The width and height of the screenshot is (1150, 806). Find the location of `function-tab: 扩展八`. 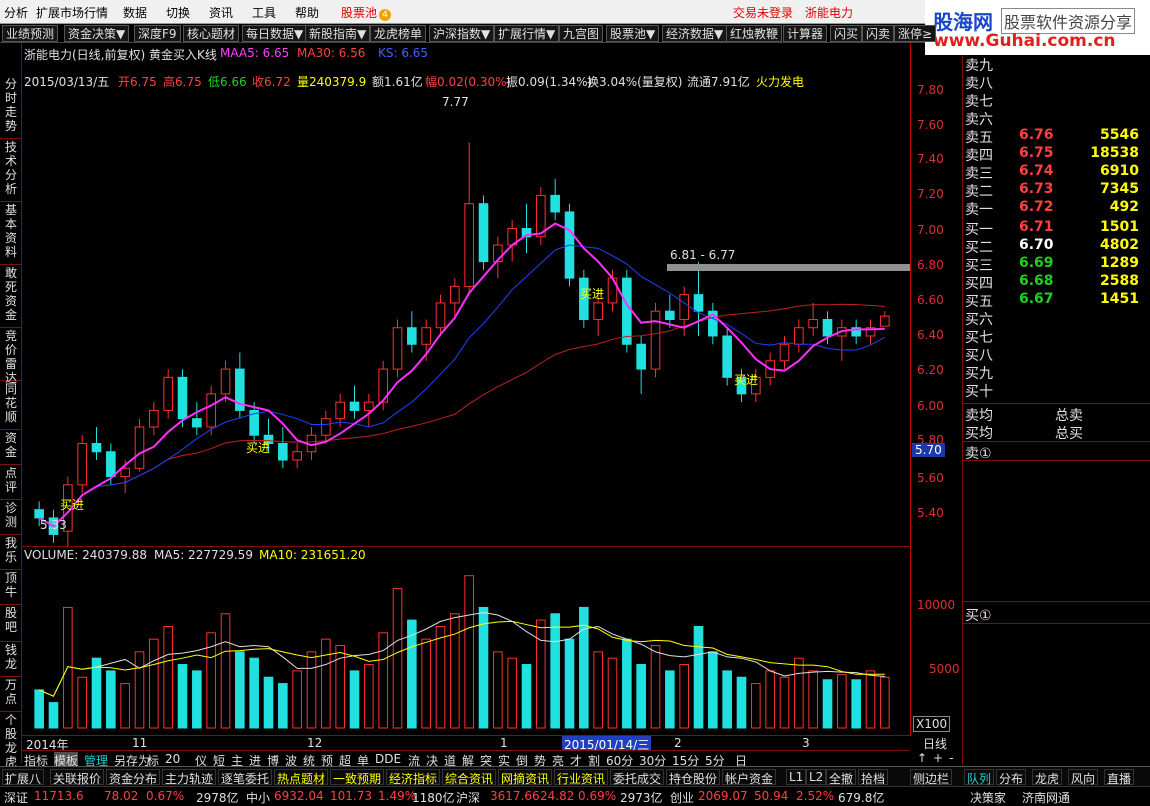

function-tab: 扩展八 is located at coordinates (23, 777).